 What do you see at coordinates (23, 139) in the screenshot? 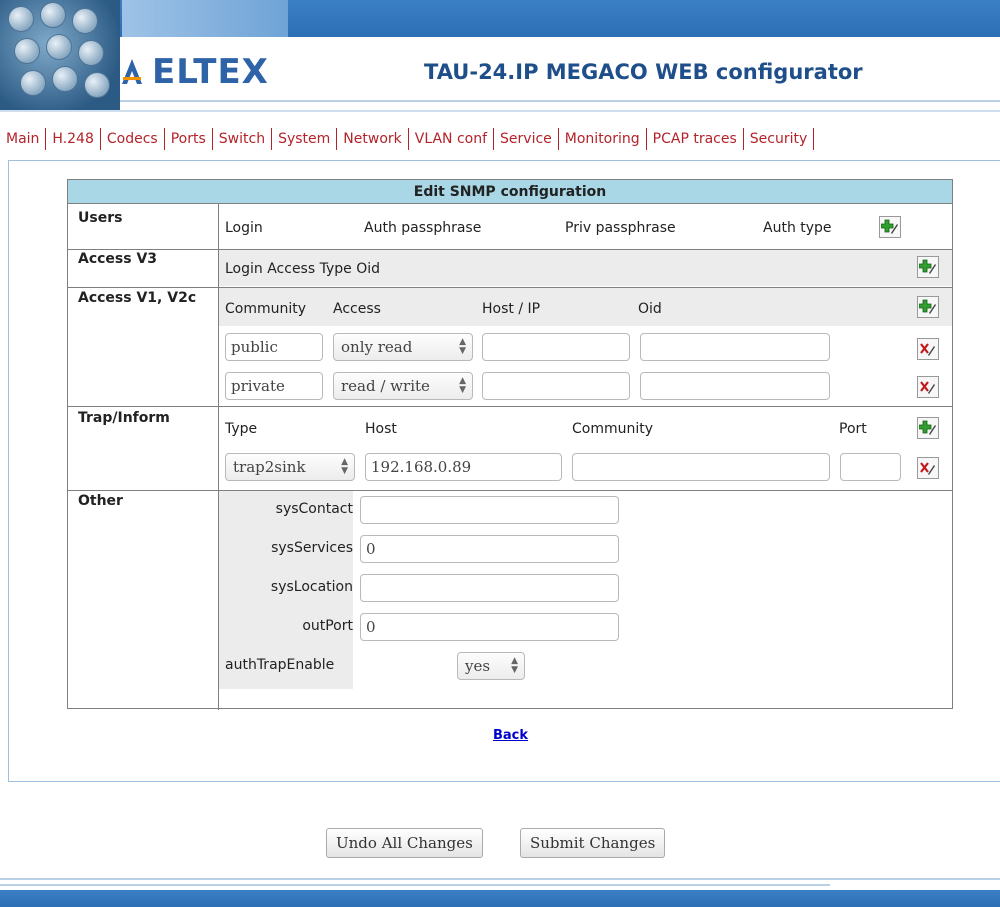
I see `nav-item-main: Main` at bounding box center [23, 139].